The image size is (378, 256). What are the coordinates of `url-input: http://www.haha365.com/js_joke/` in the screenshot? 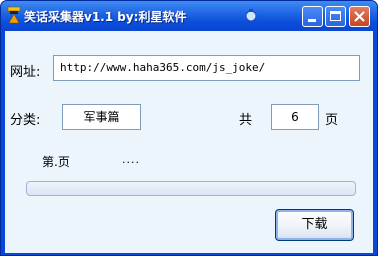 It's located at (206, 68).